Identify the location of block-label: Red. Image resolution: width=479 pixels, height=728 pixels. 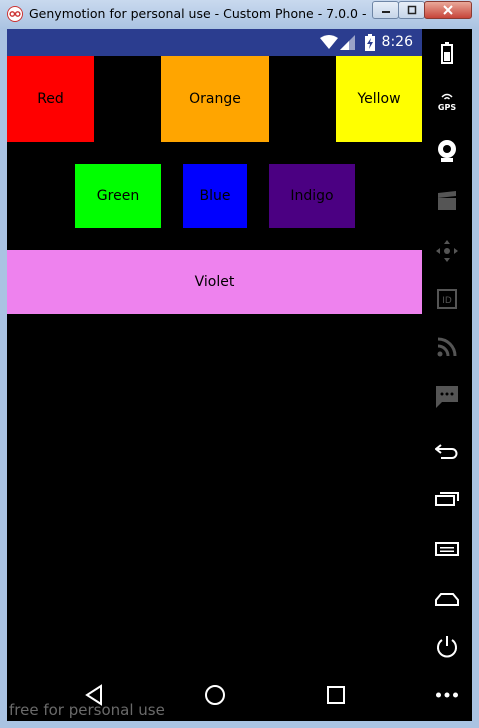
(50, 99).